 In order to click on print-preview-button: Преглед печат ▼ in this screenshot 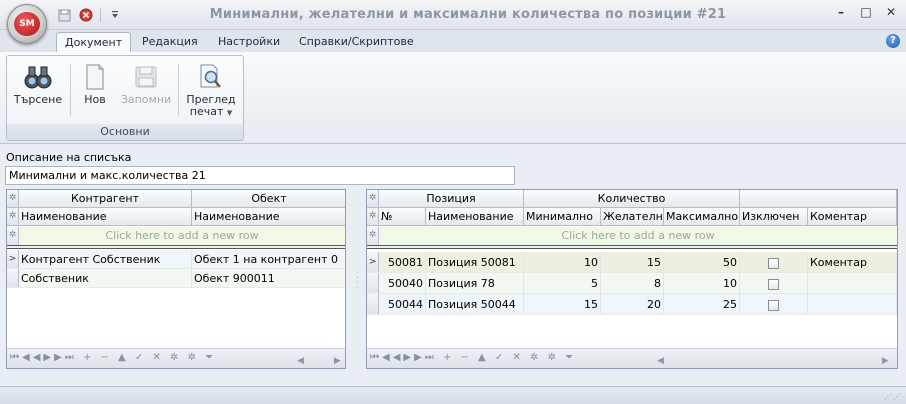, I will do `click(211, 89)`.